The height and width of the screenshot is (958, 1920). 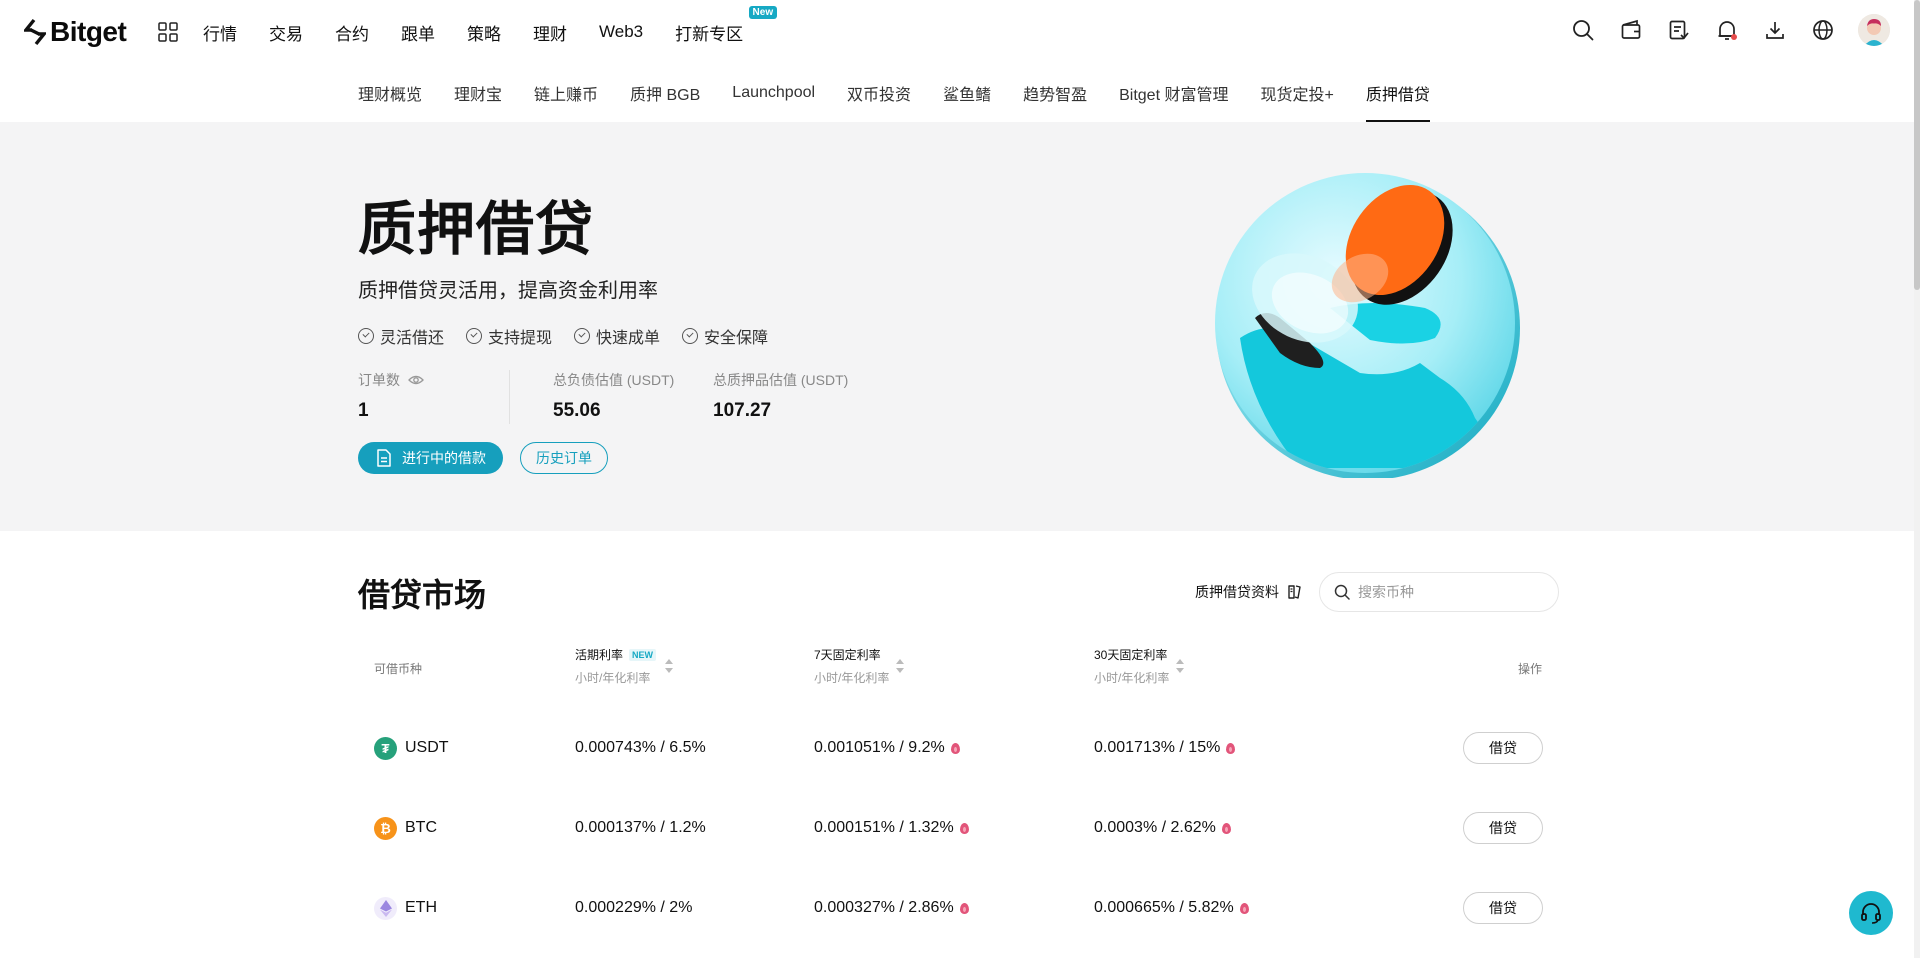 What do you see at coordinates (422, 595) in the screenshot?
I see `market-title: 借贷市场` at bounding box center [422, 595].